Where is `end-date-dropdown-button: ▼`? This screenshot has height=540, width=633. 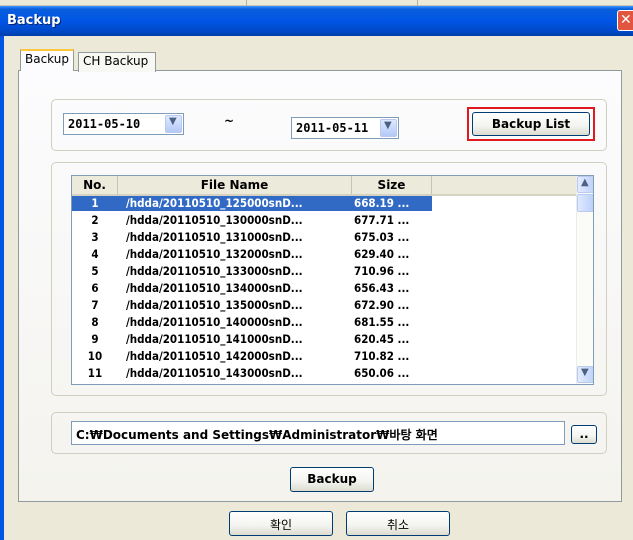
end-date-dropdown-button: ▼ is located at coordinates (388, 128).